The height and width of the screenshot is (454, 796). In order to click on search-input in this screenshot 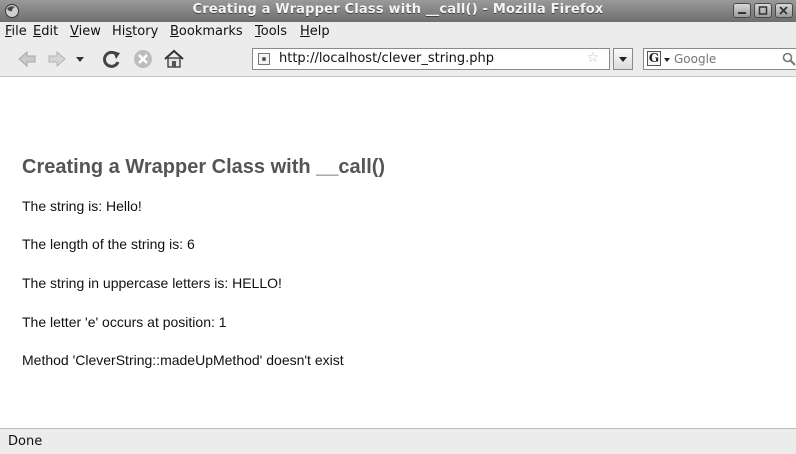, I will do `click(724, 59)`.